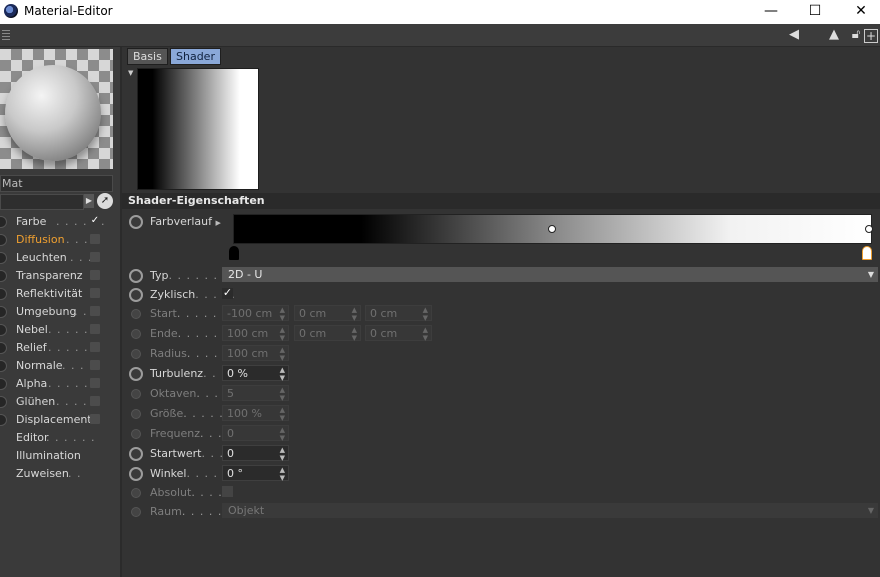  What do you see at coordinates (327, 333) in the screenshot?
I see `ende-y-field: 0 cm ▲ ▼` at bounding box center [327, 333].